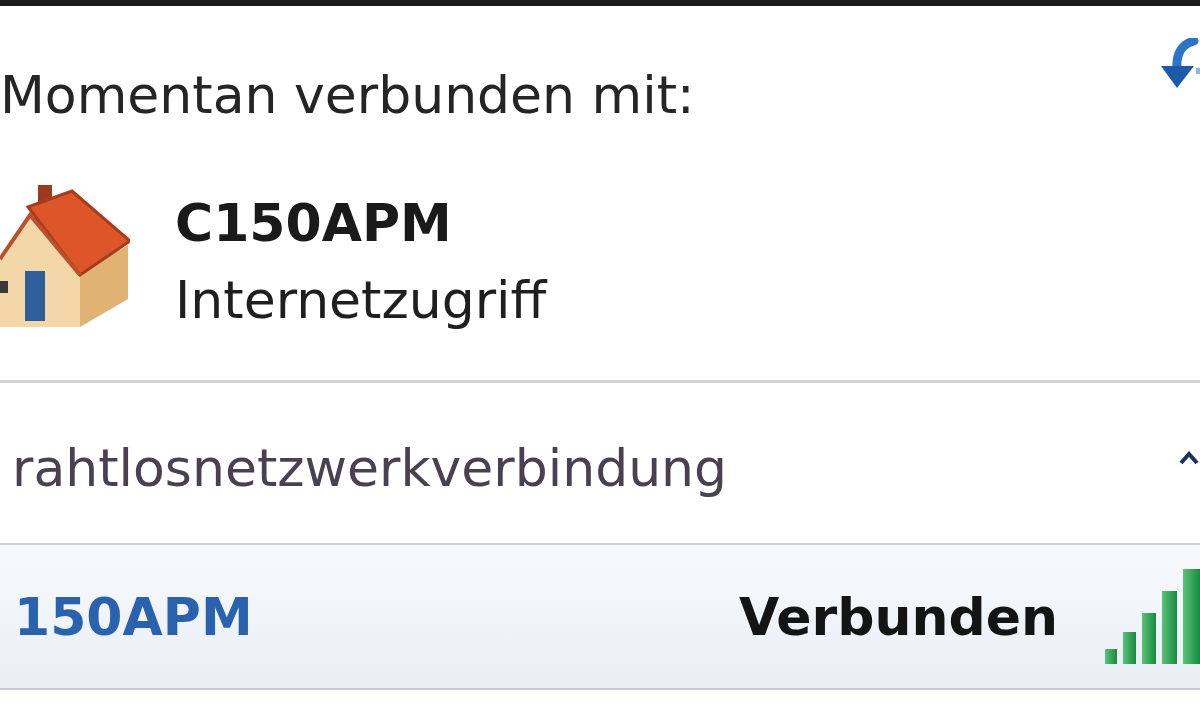 The image size is (1200, 720). Describe the element at coordinates (347, 95) in the screenshot. I see `section-heading: Momentan verbunden mit:` at that location.